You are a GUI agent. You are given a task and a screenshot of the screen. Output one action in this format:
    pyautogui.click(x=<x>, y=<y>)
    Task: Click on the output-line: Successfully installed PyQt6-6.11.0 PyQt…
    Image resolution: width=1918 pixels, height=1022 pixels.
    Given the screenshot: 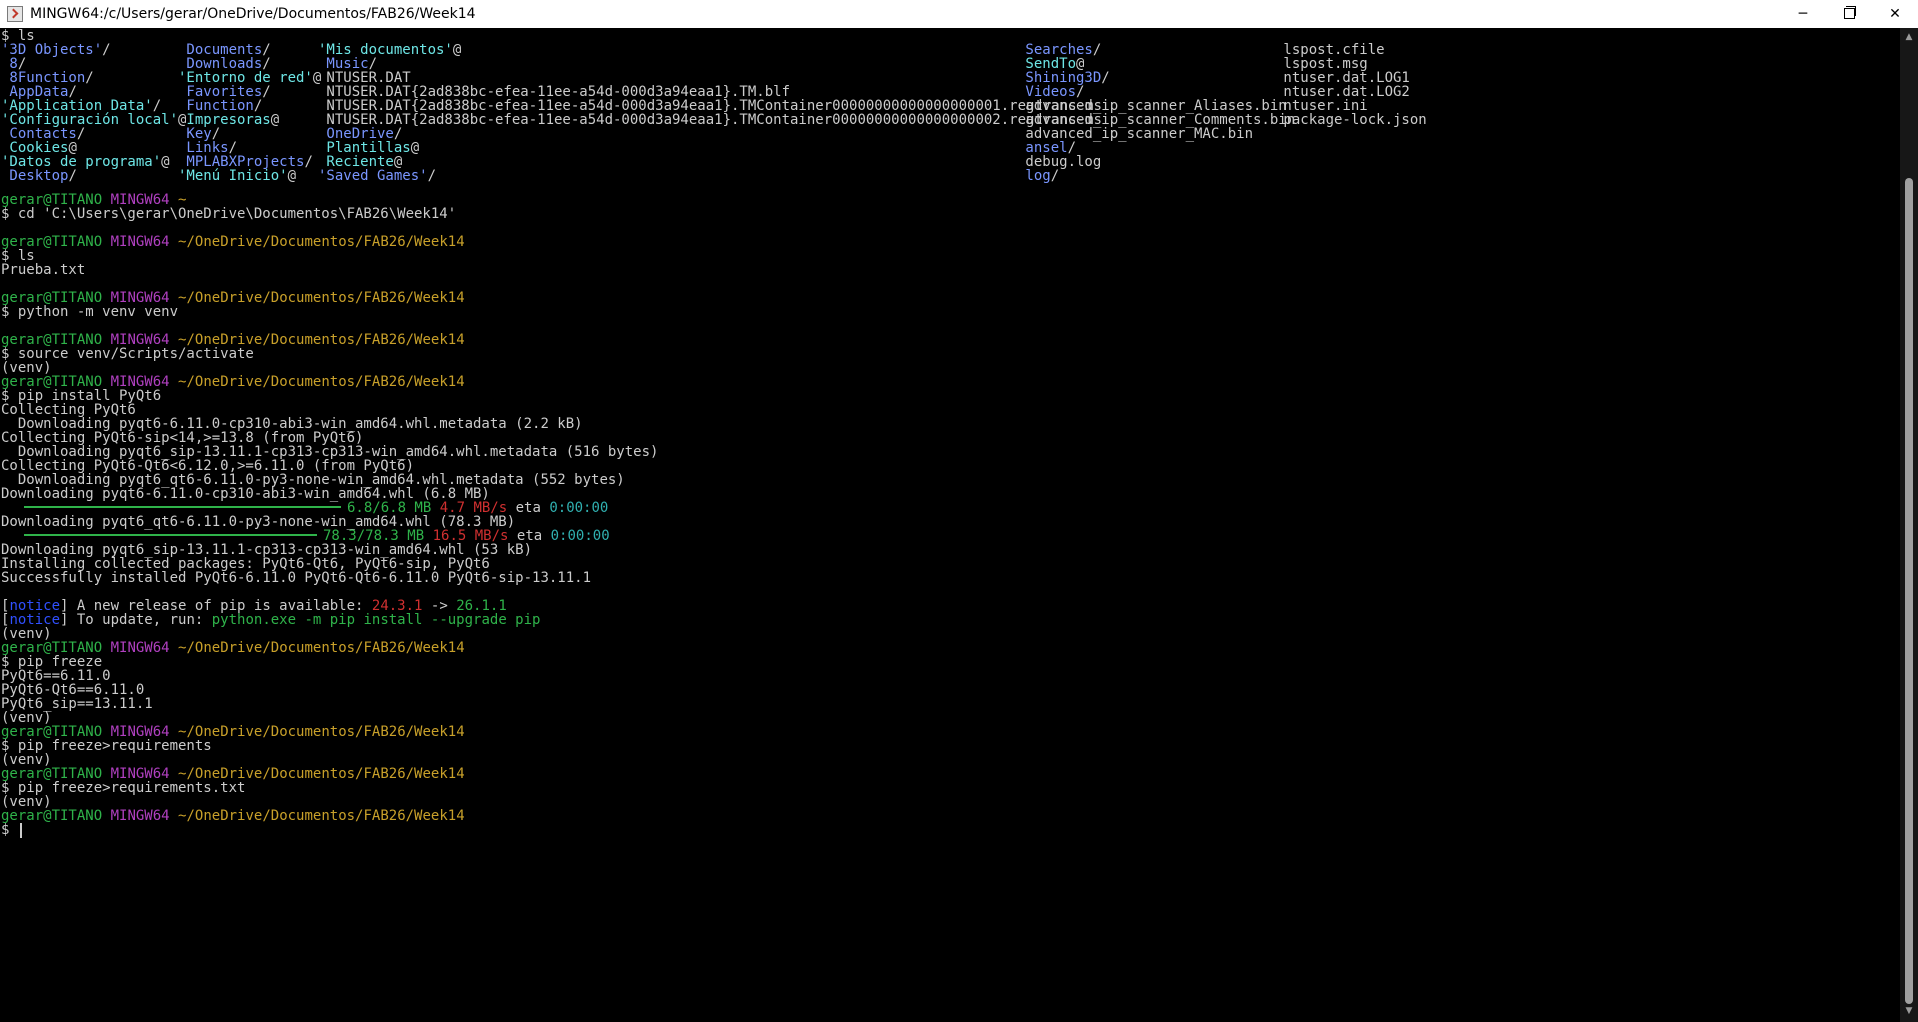 What is the action you would take?
    pyautogui.click(x=296, y=578)
    